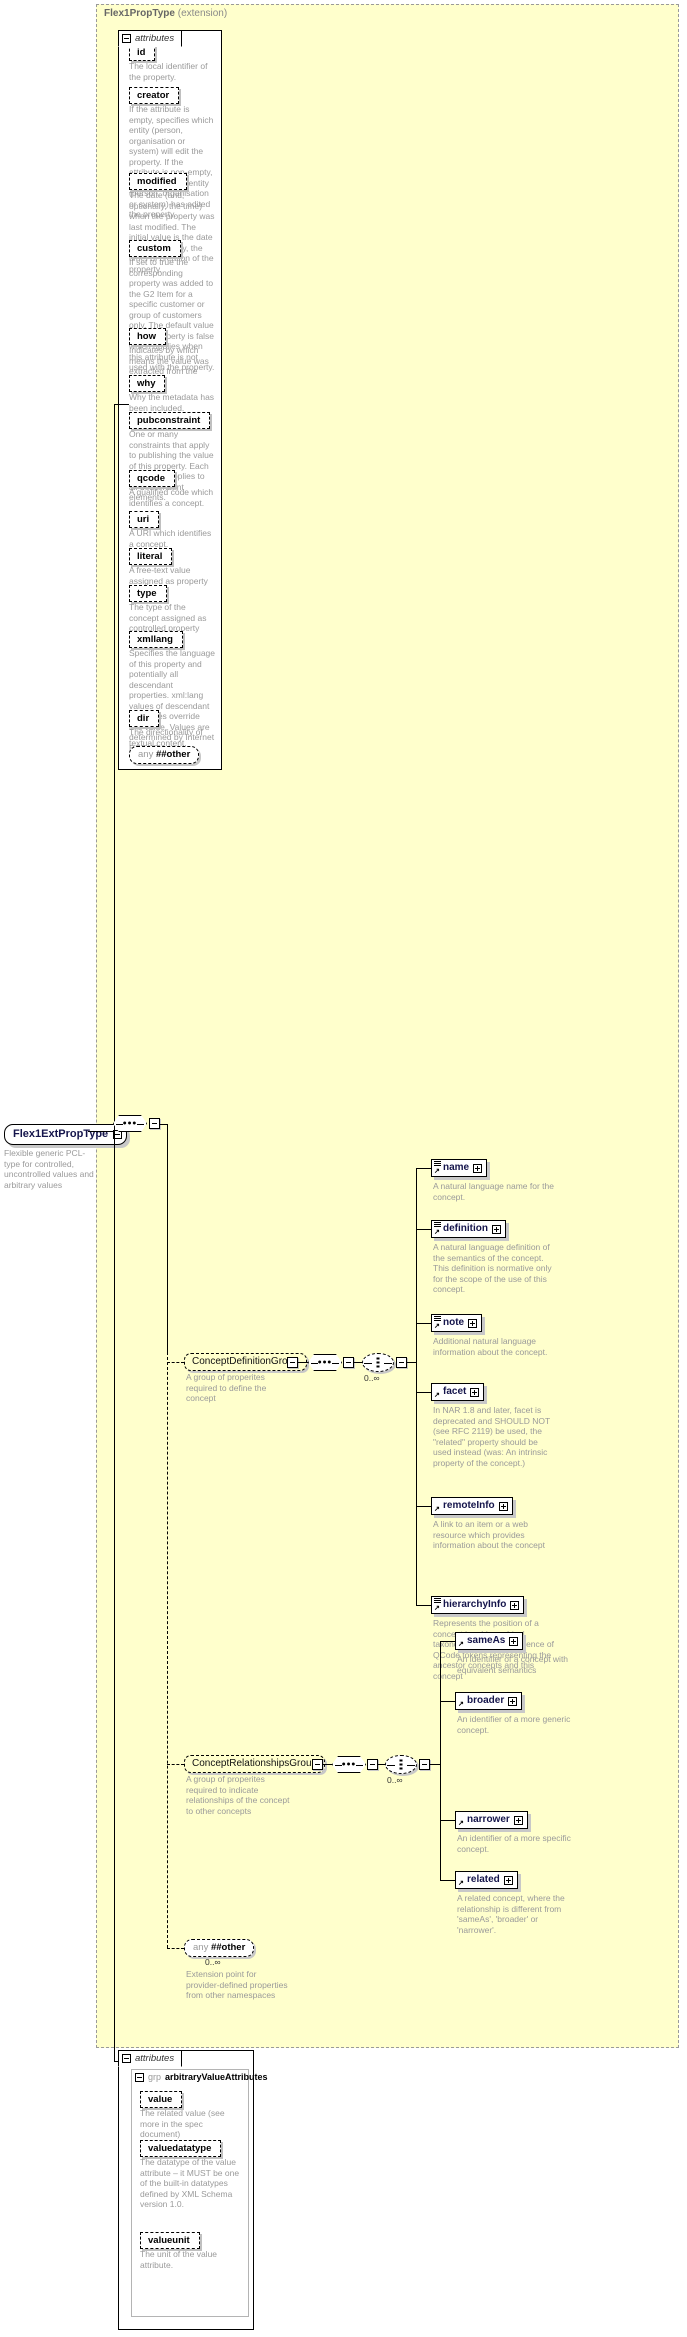 The height and width of the screenshot is (2337, 687). Describe the element at coordinates (292, 1362) in the screenshot. I see `group-definition-toggle` at that location.